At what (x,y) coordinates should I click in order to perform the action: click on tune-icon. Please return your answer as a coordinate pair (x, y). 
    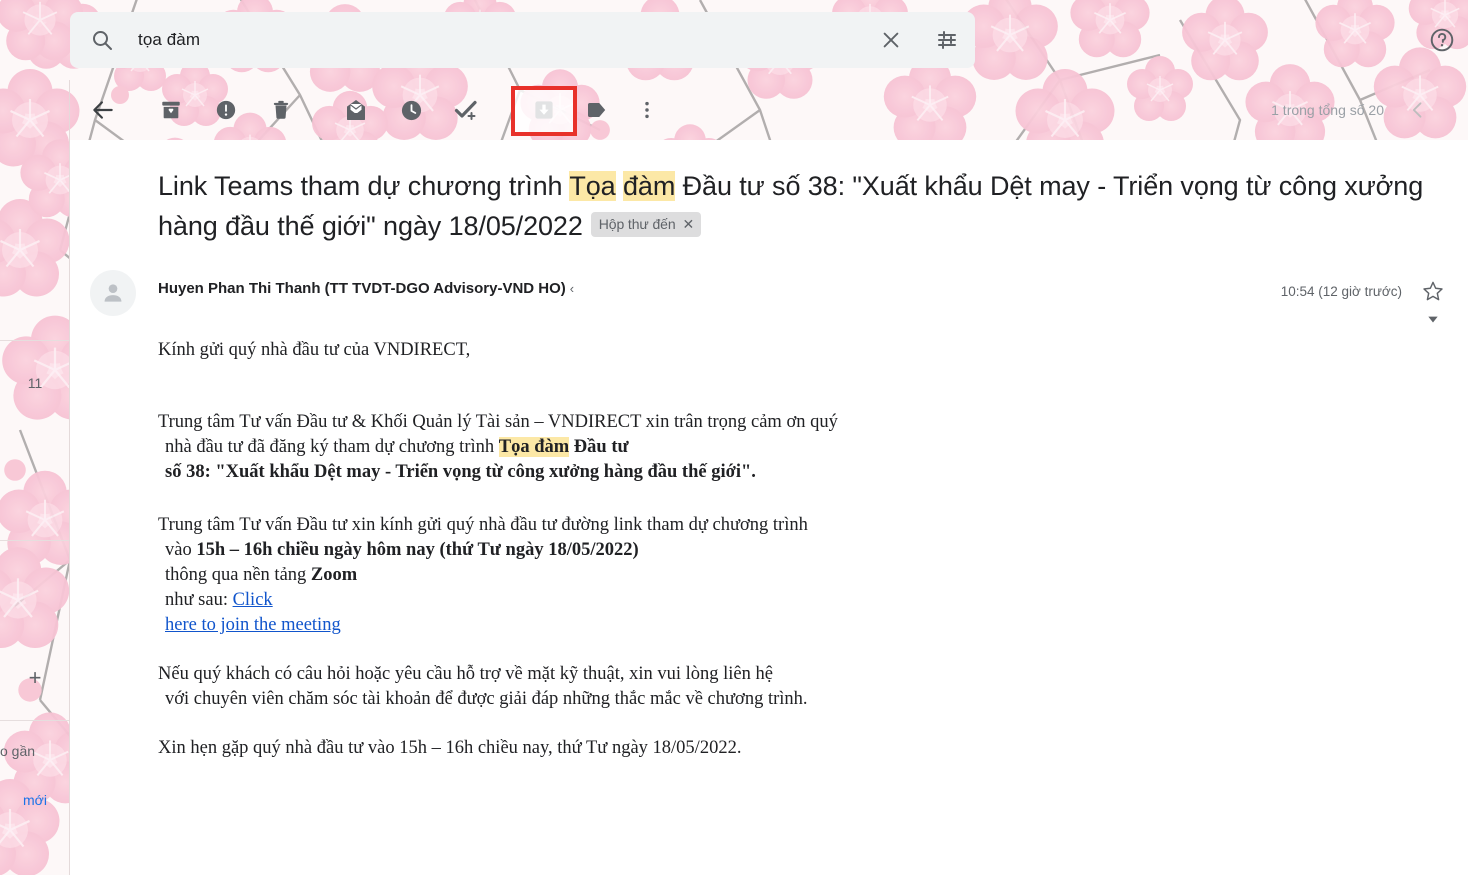
    Looking at the image, I should click on (947, 40).